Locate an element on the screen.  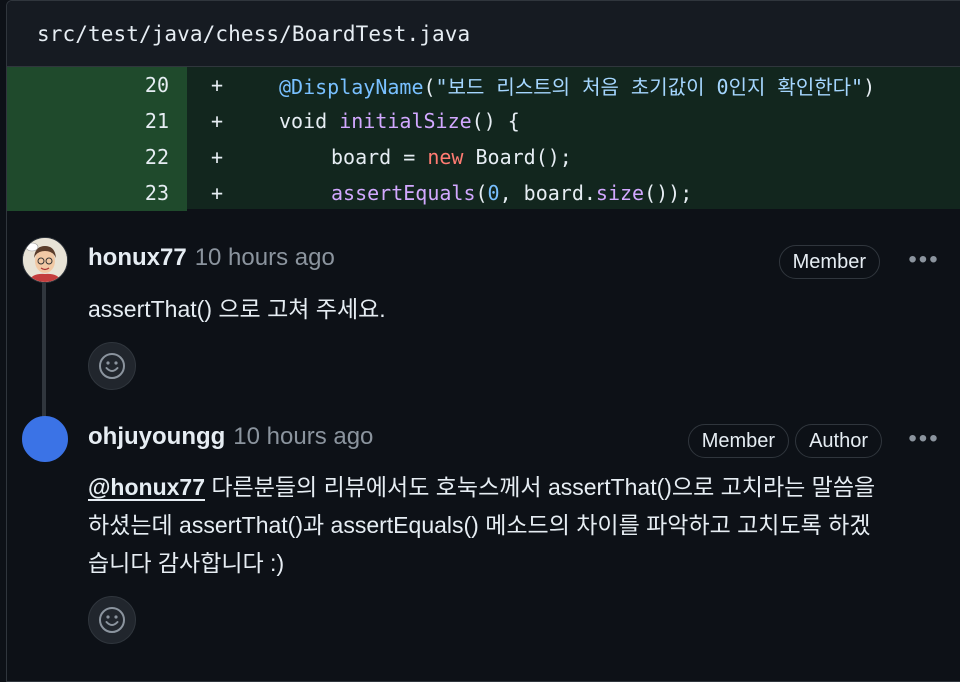
line-number: 21 is located at coordinates (97, 121).